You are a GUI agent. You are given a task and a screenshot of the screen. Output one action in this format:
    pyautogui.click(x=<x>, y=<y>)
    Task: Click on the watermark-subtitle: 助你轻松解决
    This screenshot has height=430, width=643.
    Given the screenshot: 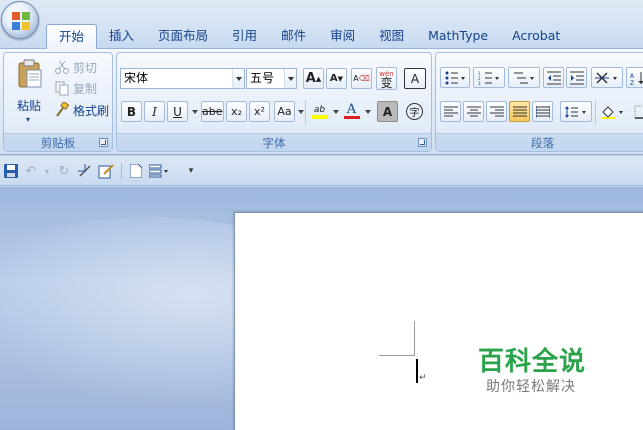 What is the action you would take?
    pyautogui.click(x=531, y=387)
    